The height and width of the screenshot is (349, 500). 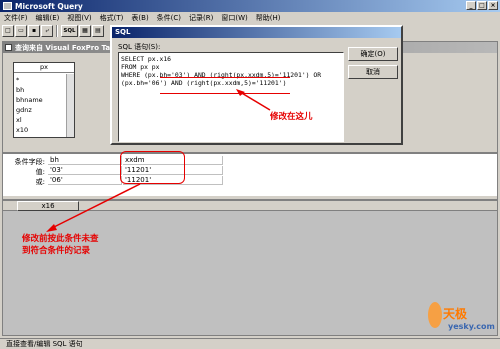 What do you see at coordinates (493, 5) in the screenshot?
I see `close-button: ×` at bounding box center [493, 5].